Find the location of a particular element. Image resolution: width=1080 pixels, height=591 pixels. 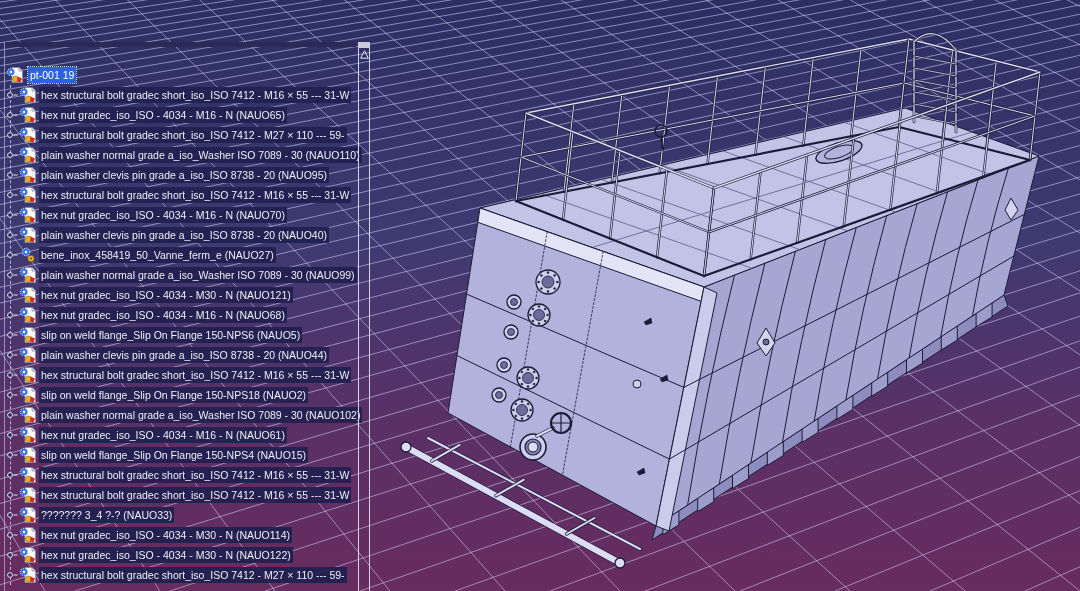

tree-item: hex nut gradec_iso_ISO - 4034 - M30 - N (NAUO121) is located at coordinates (166, 295).